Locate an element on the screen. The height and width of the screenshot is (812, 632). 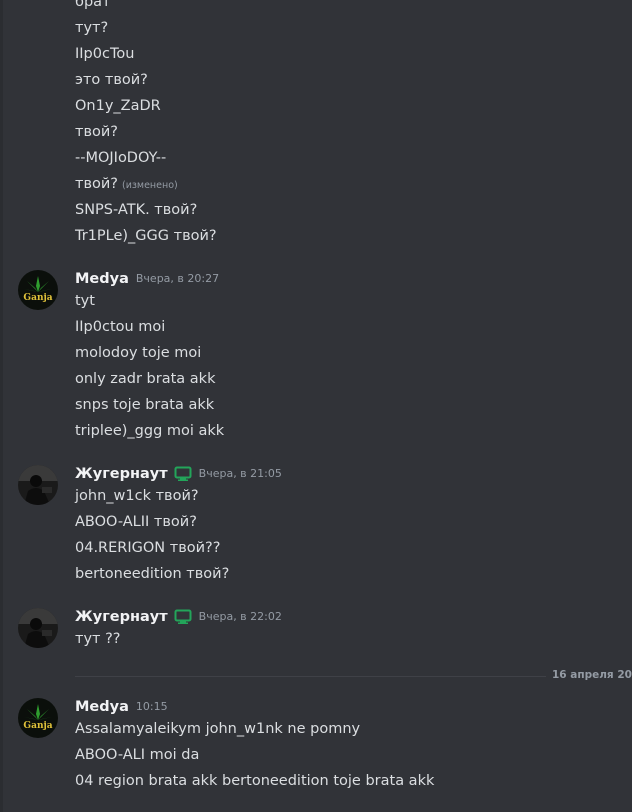
message-text: On1y_ZaDR is located at coordinates (118, 106).